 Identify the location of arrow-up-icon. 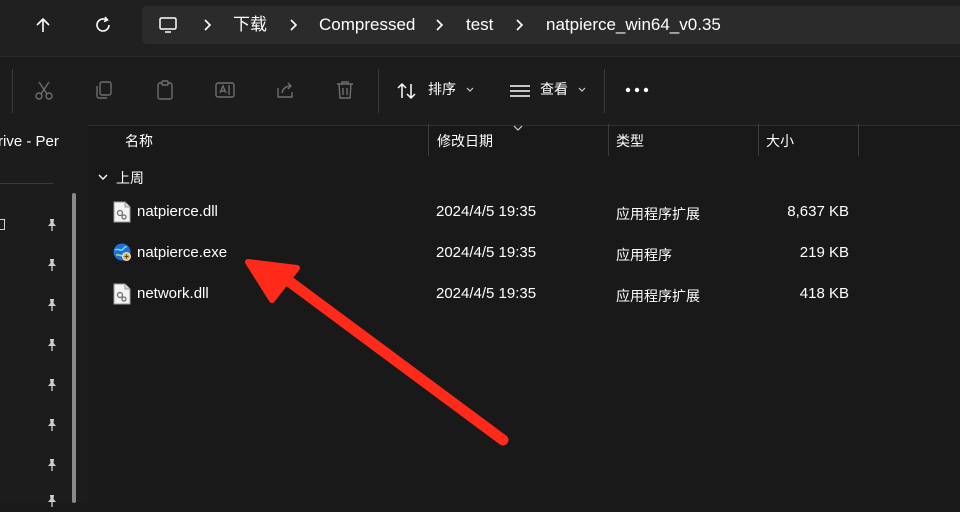
(43, 24).